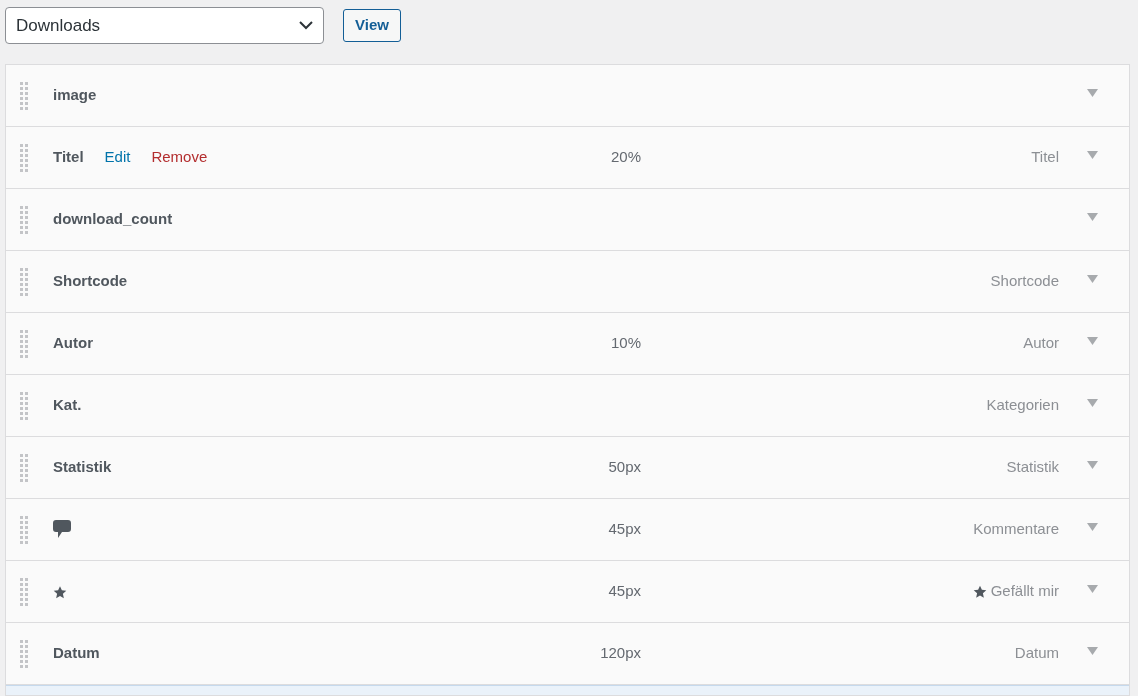 The image size is (1138, 696). Describe the element at coordinates (625, 343) in the screenshot. I see `width-value: 10%` at that location.